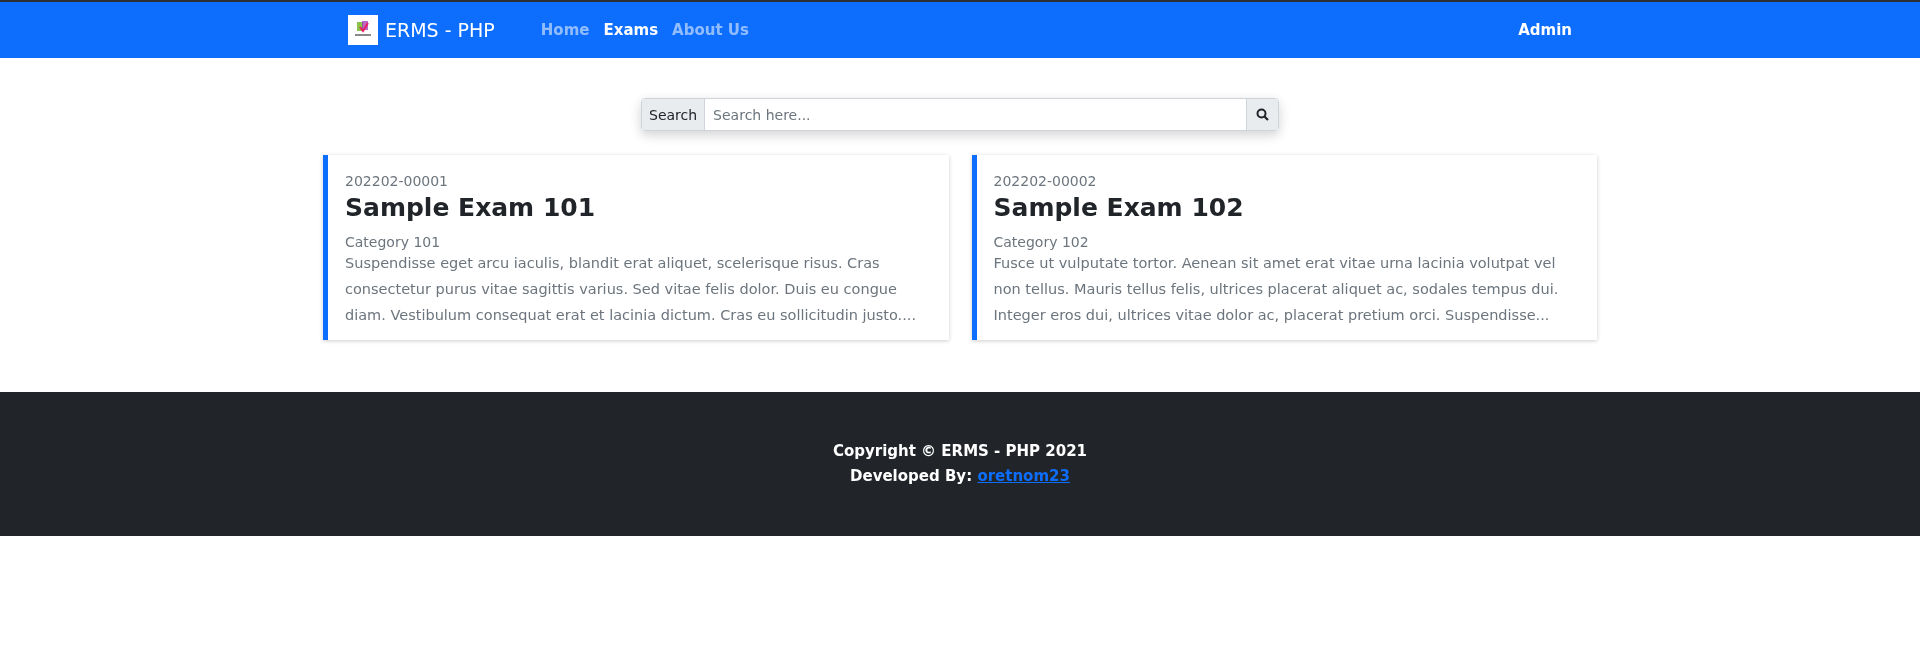 This screenshot has width=1920, height=646. Describe the element at coordinates (1045, 181) in the screenshot. I see `exam-code: 202202-00002` at that location.